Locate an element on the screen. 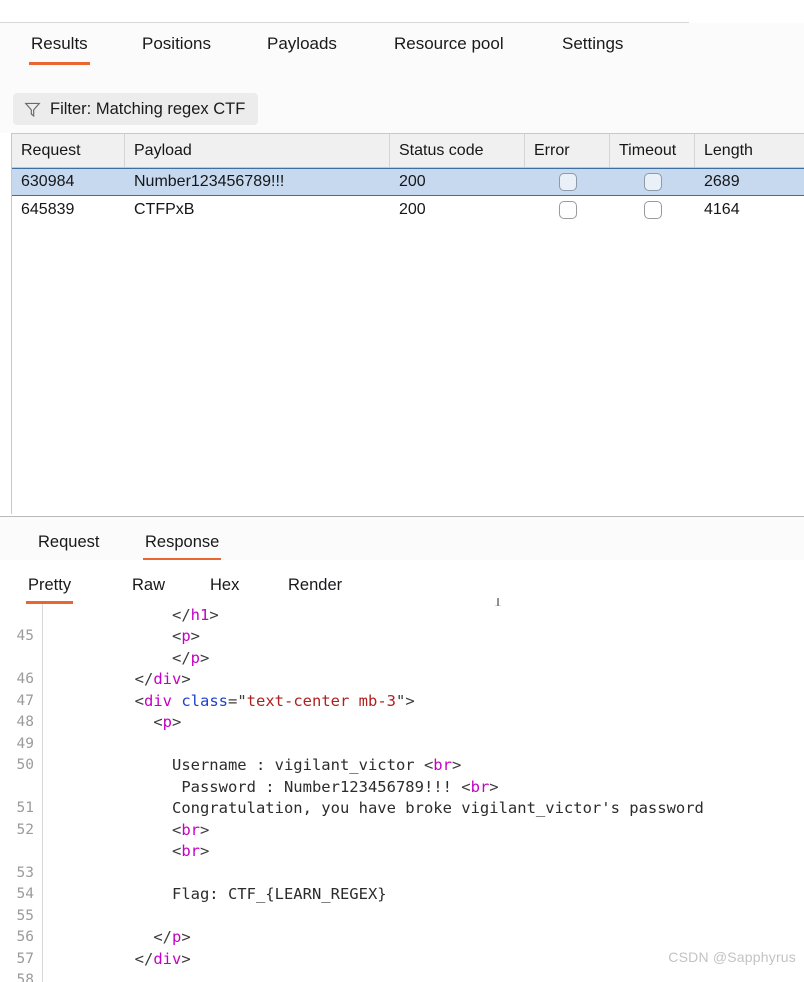 Image resolution: width=804 pixels, height=982 pixels. cell-length: 4164 is located at coordinates (722, 209).